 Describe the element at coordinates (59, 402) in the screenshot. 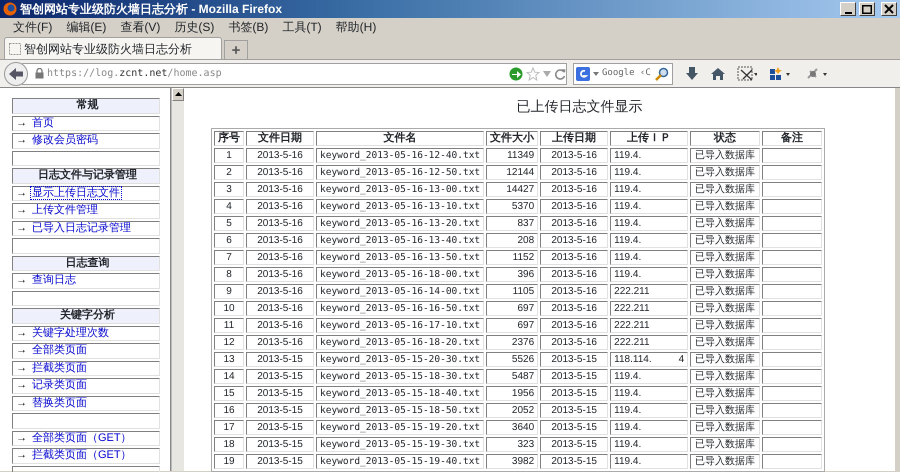

I see `nav-link: 替换类页面` at that location.